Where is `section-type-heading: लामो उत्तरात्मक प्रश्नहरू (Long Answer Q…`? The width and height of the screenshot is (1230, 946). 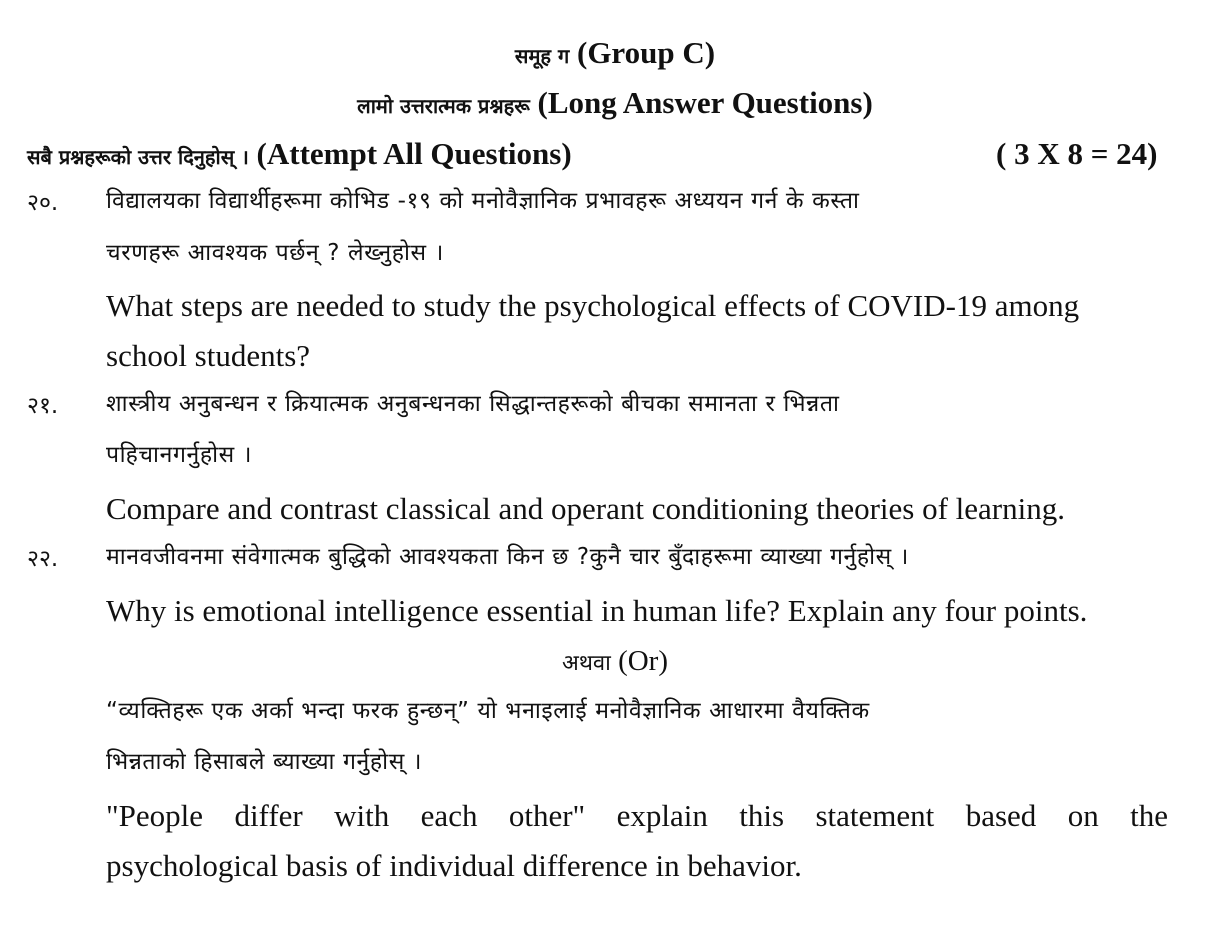
section-type-heading: लामो उत्तरात्मक प्रश्नहरू (Long Answer Q… is located at coordinates (615, 102).